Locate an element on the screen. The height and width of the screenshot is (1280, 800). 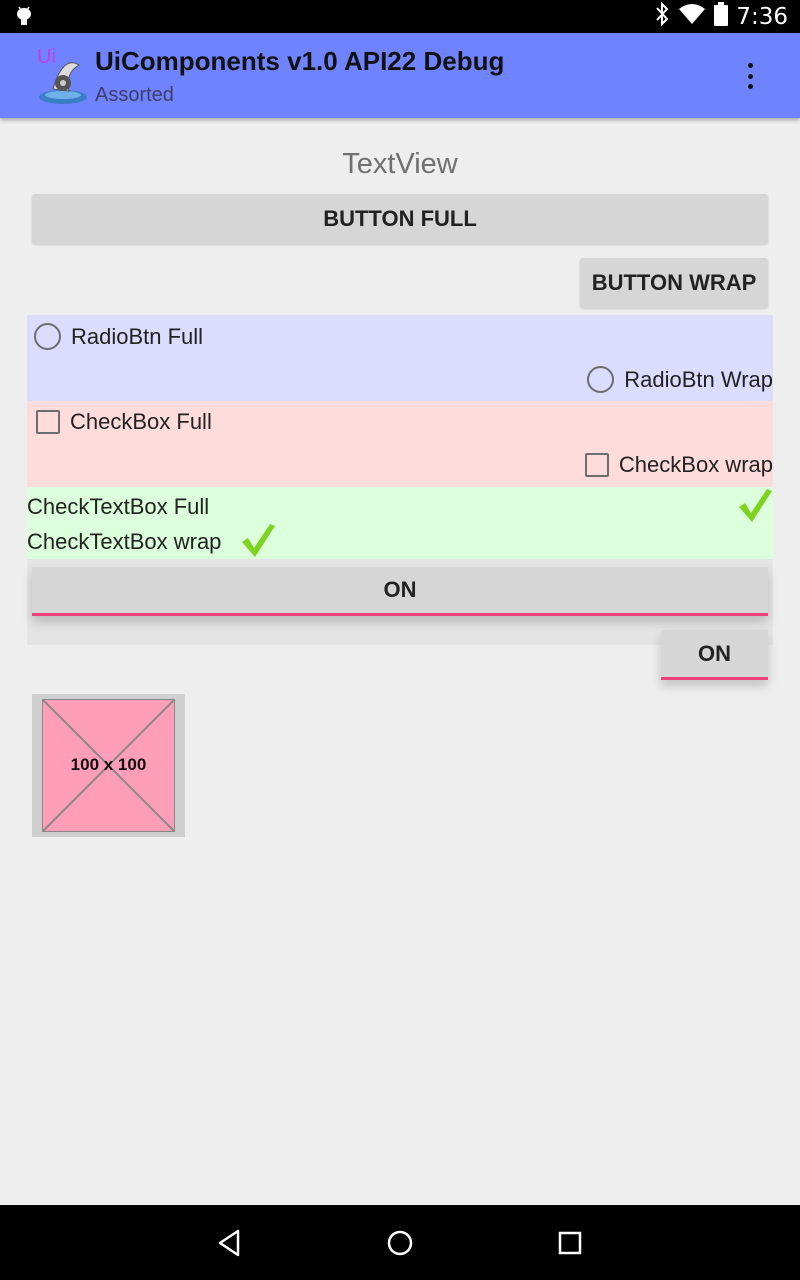
checked-text-section: CheckTextBox Full CheckTextBox wrap is located at coordinates (400, 523).